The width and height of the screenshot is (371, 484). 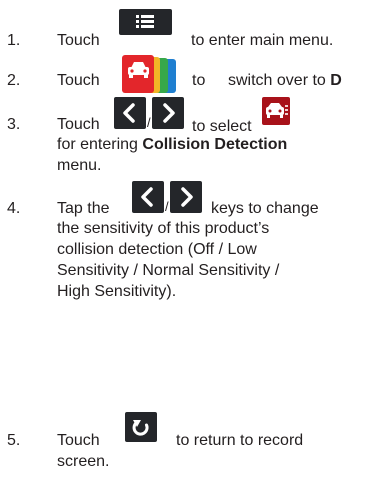 I want to click on step-text: the sensitivity of this product’s, so click(x=163, y=228).